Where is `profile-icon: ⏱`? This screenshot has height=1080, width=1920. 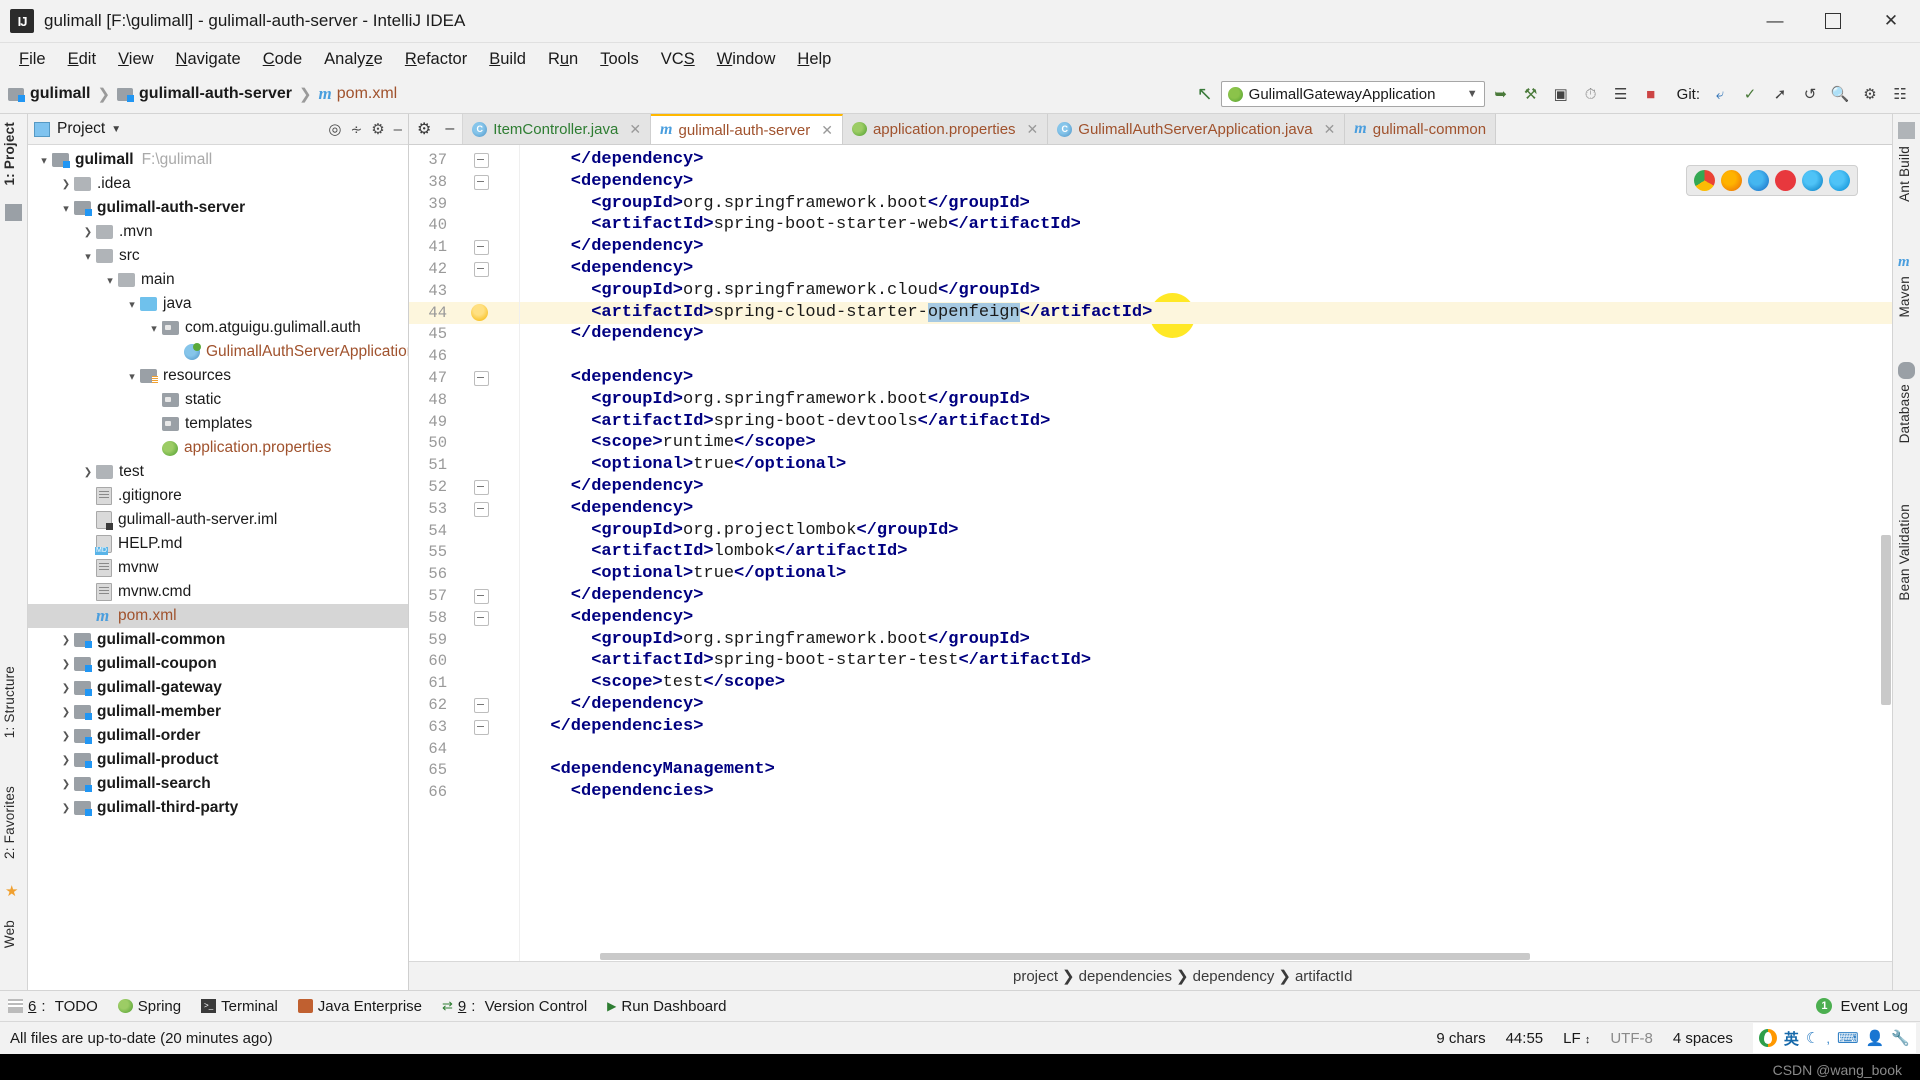 profile-icon: ⏱ is located at coordinates (1591, 94).